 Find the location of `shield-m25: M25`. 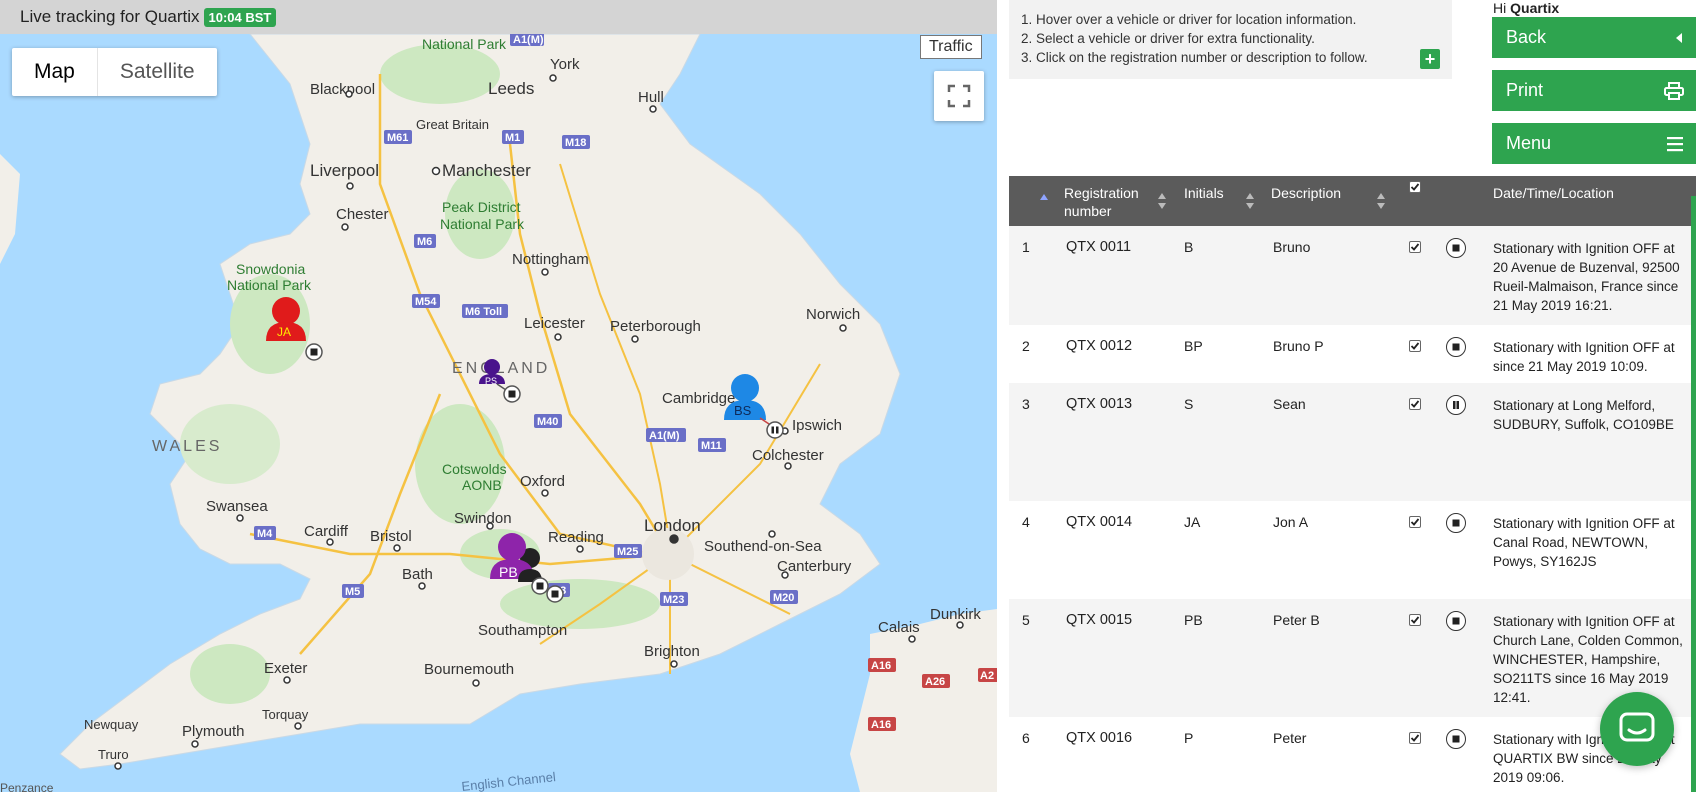

shield-m25: M25 is located at coordinates (627, 552).